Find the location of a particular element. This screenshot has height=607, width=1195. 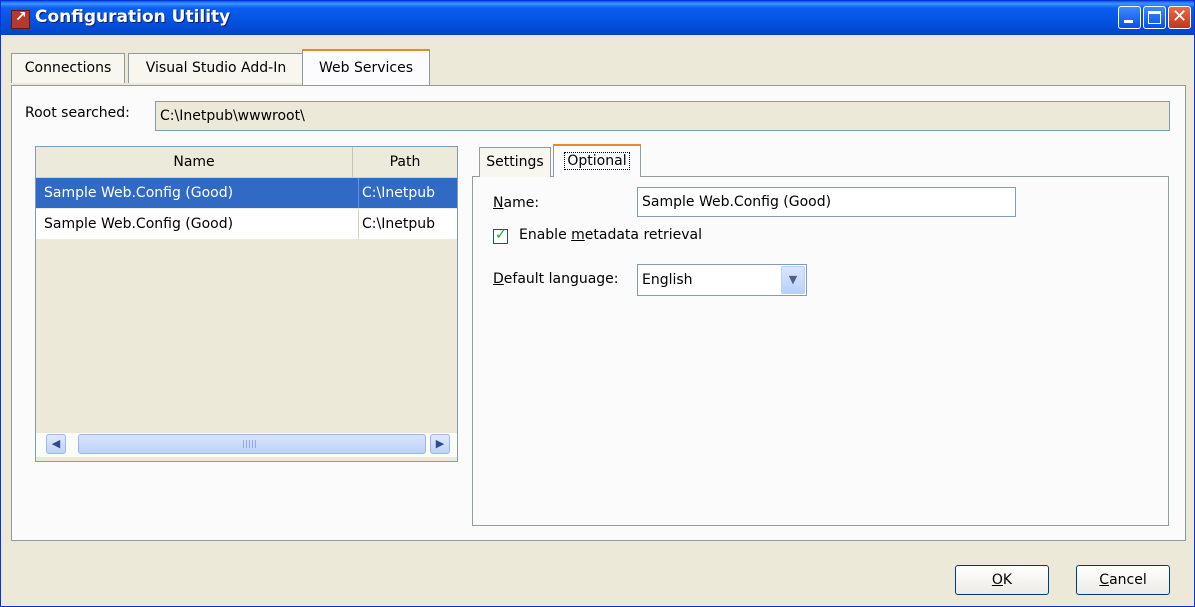

checkmark-icon: ✓ is located at coordinates (501, 235).